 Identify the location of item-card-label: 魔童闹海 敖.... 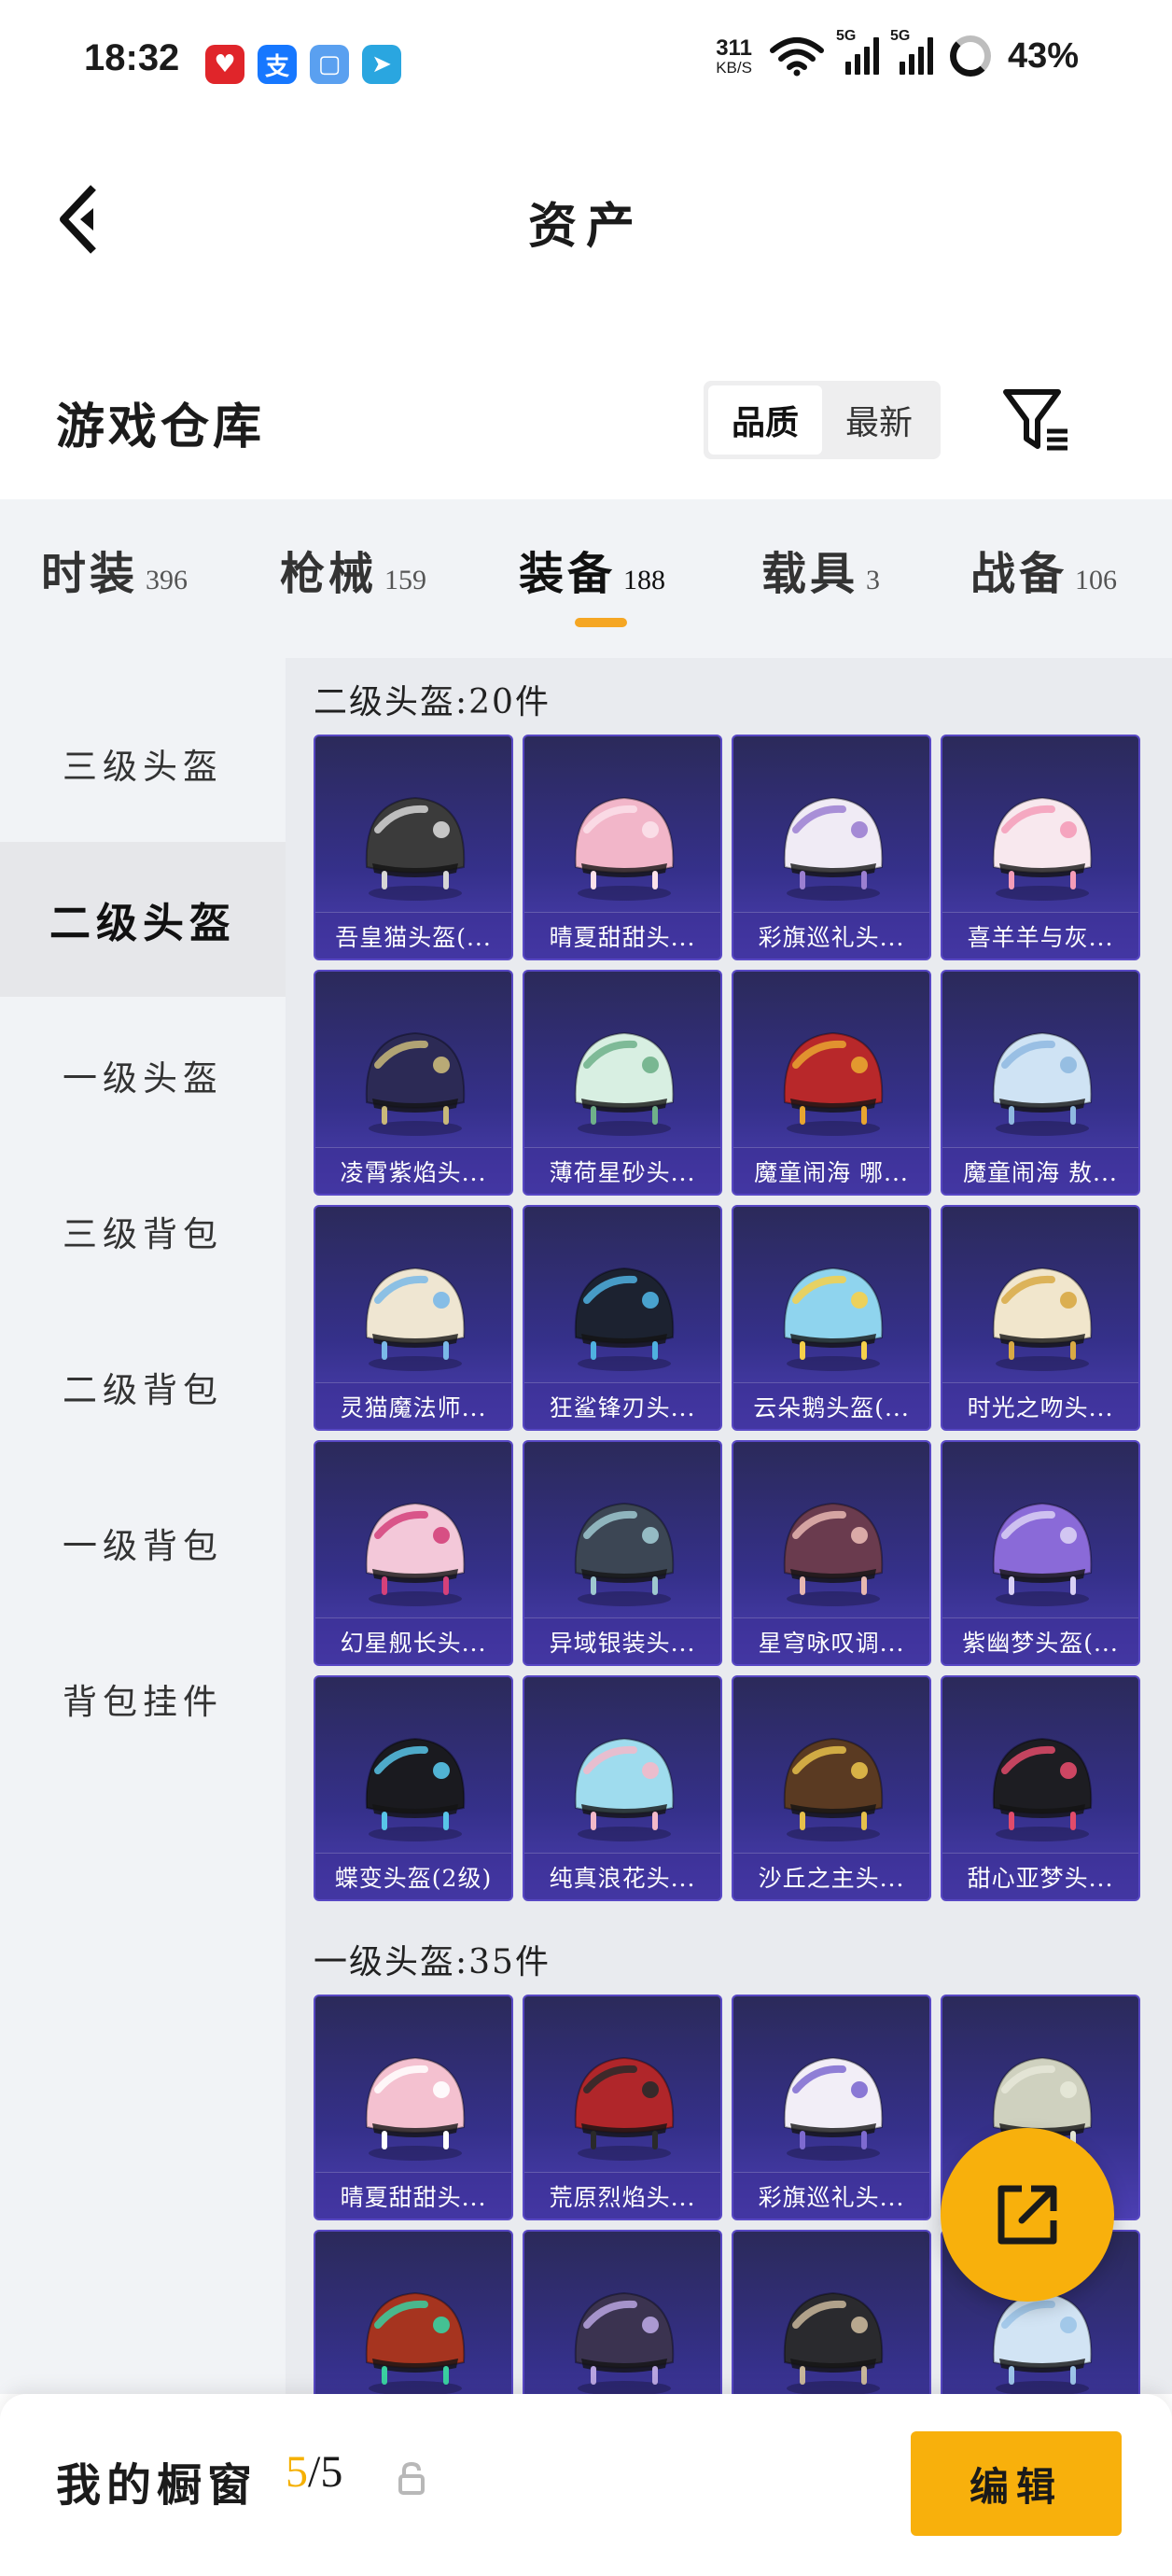
(1040, 1170).